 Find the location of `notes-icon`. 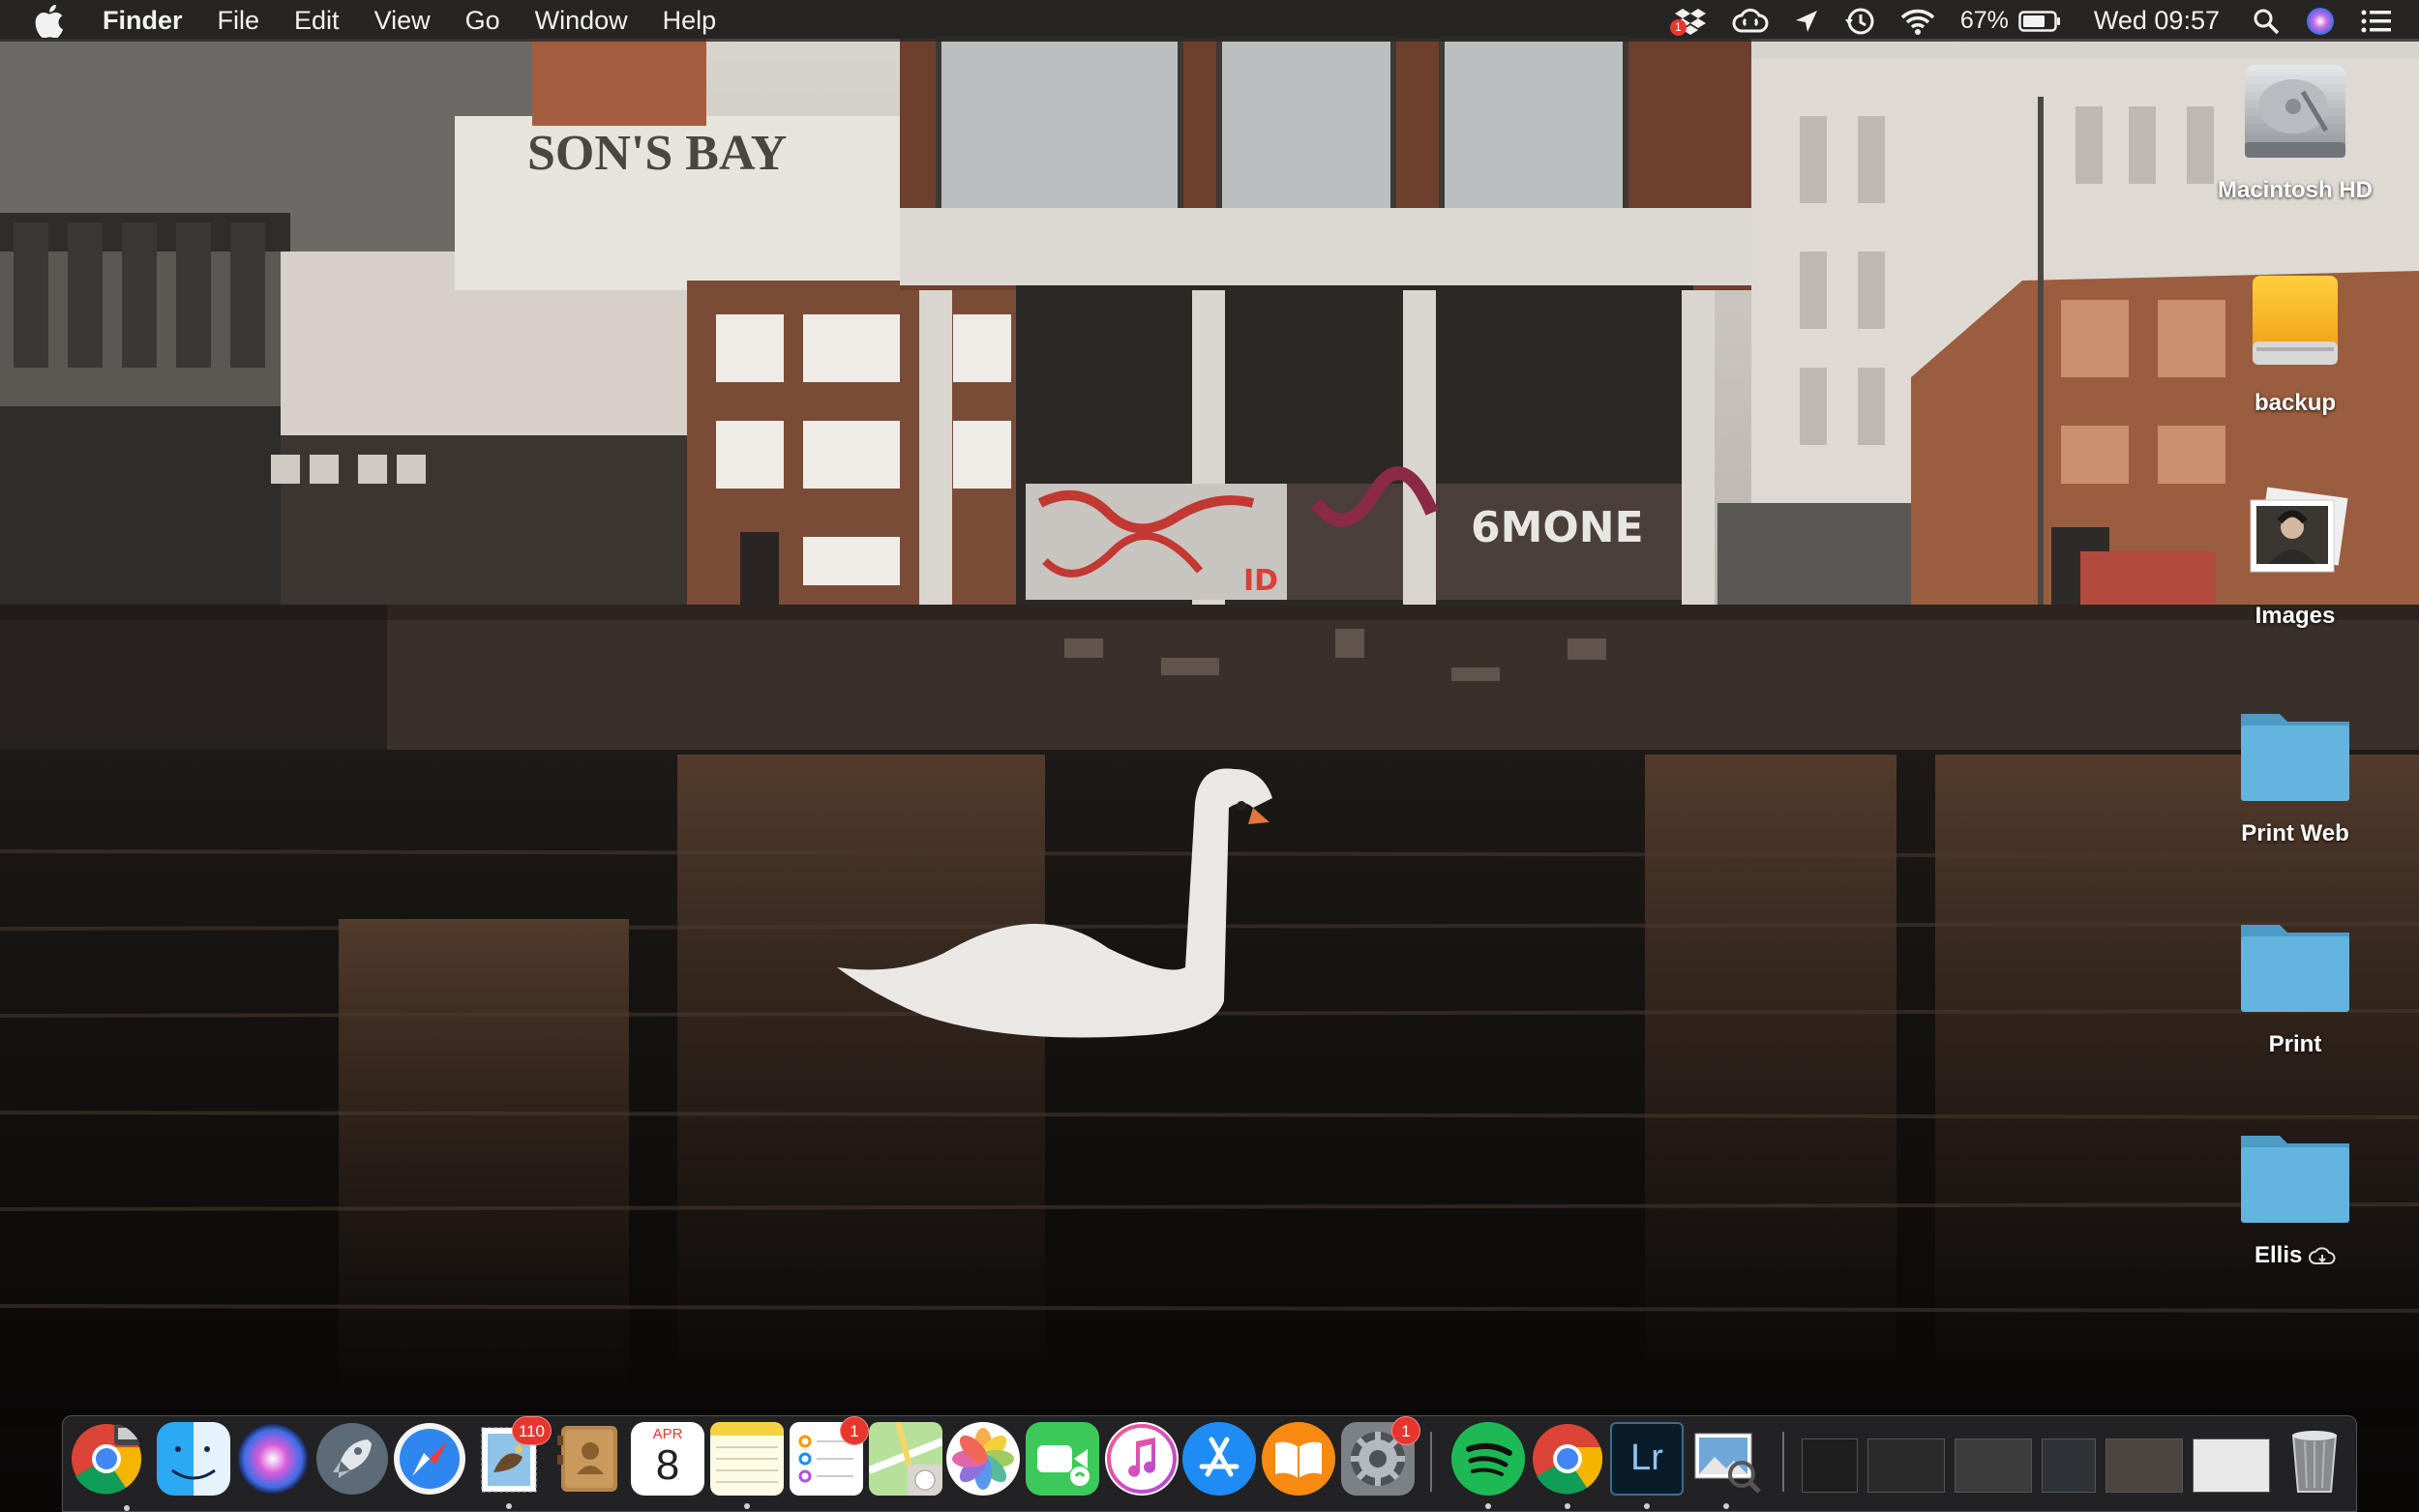

notes-icon is located at coordinates (747, 1459).